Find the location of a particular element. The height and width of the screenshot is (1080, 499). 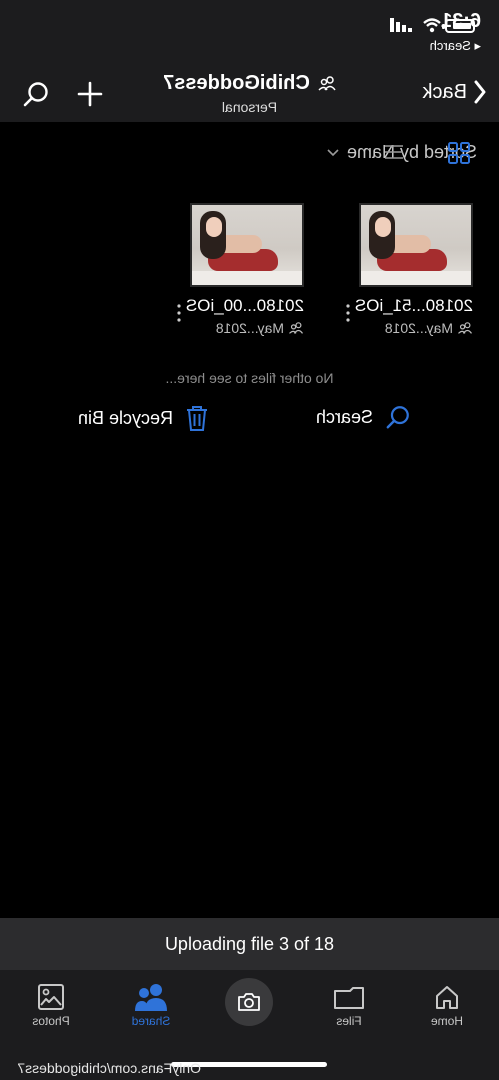

upload-status-text: Uploading file 3 of 18 is located at coordinates (249, 944).